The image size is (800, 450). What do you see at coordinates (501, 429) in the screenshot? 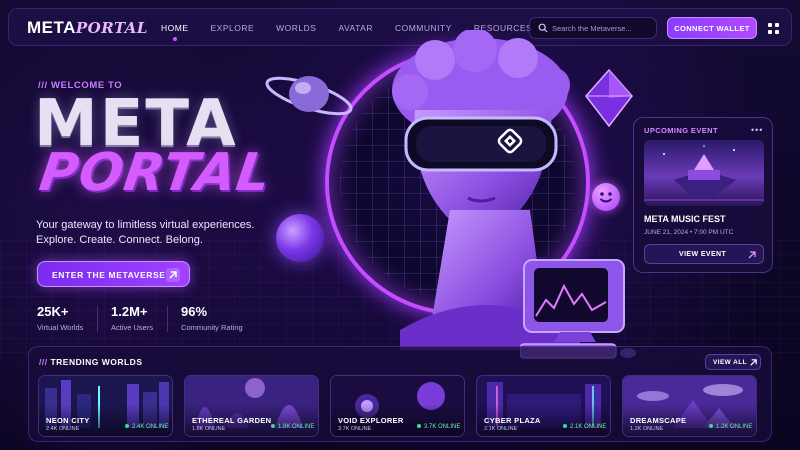
I see `world-sub: 2.1K ONLINE` at bounding box center [501, 429].